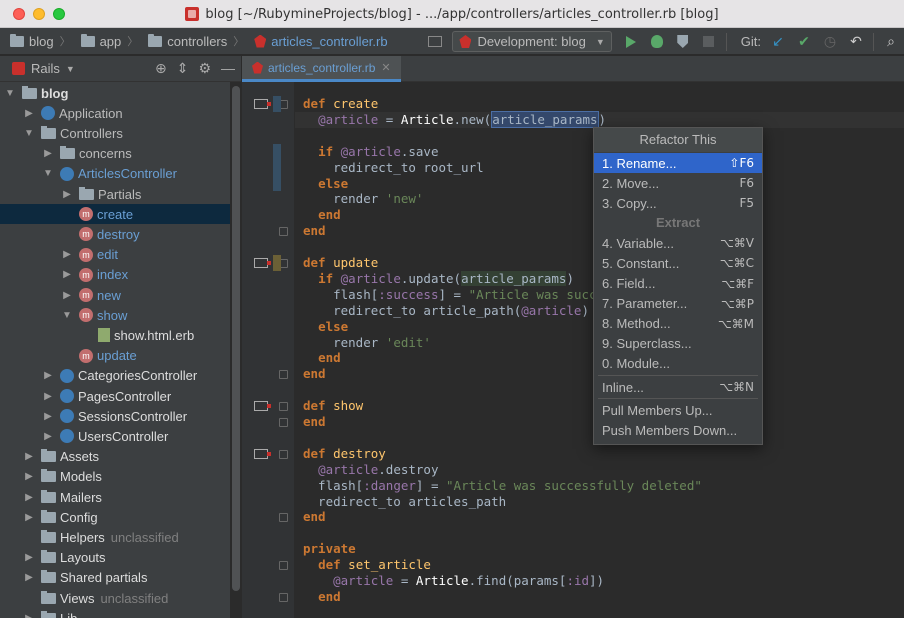 This screenshot has width=904, height=618. Describe the element at coordinates (204, 68) in the screenshot. I see `gear-icon: ⚙` at that location.